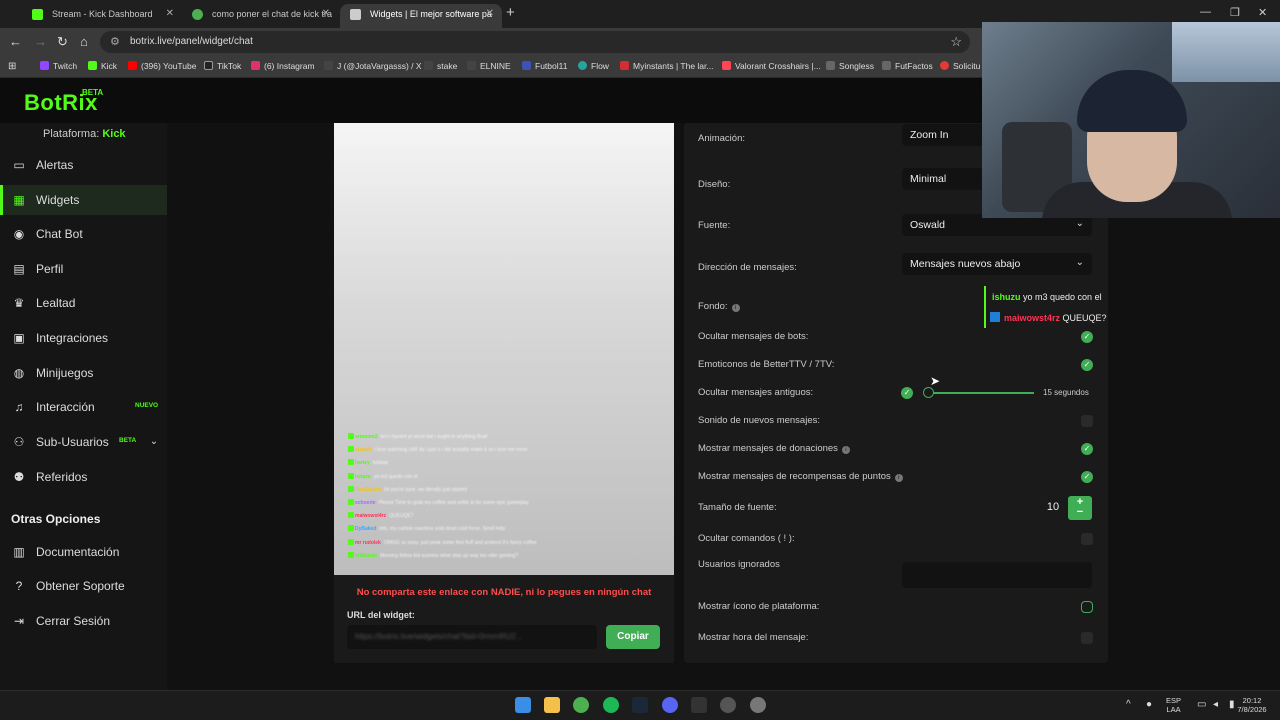 Image resolution: width=1280 pixels, height=720 pixels. I want to click on bookmark-tiktok: TikTok, so click(222, 66).